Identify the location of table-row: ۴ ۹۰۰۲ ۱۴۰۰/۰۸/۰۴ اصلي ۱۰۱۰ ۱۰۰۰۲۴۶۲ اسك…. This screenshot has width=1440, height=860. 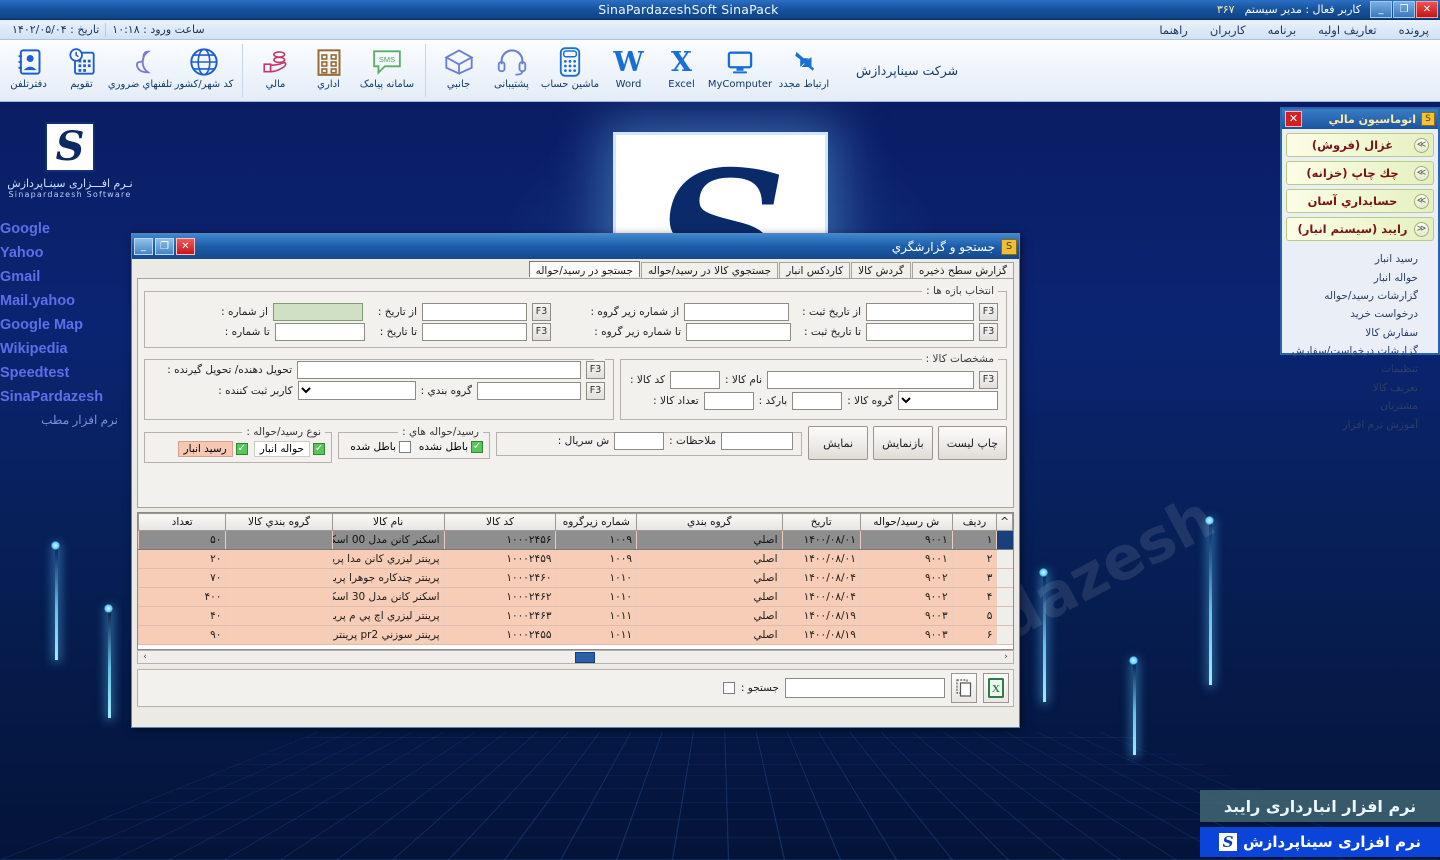
(575, 597).